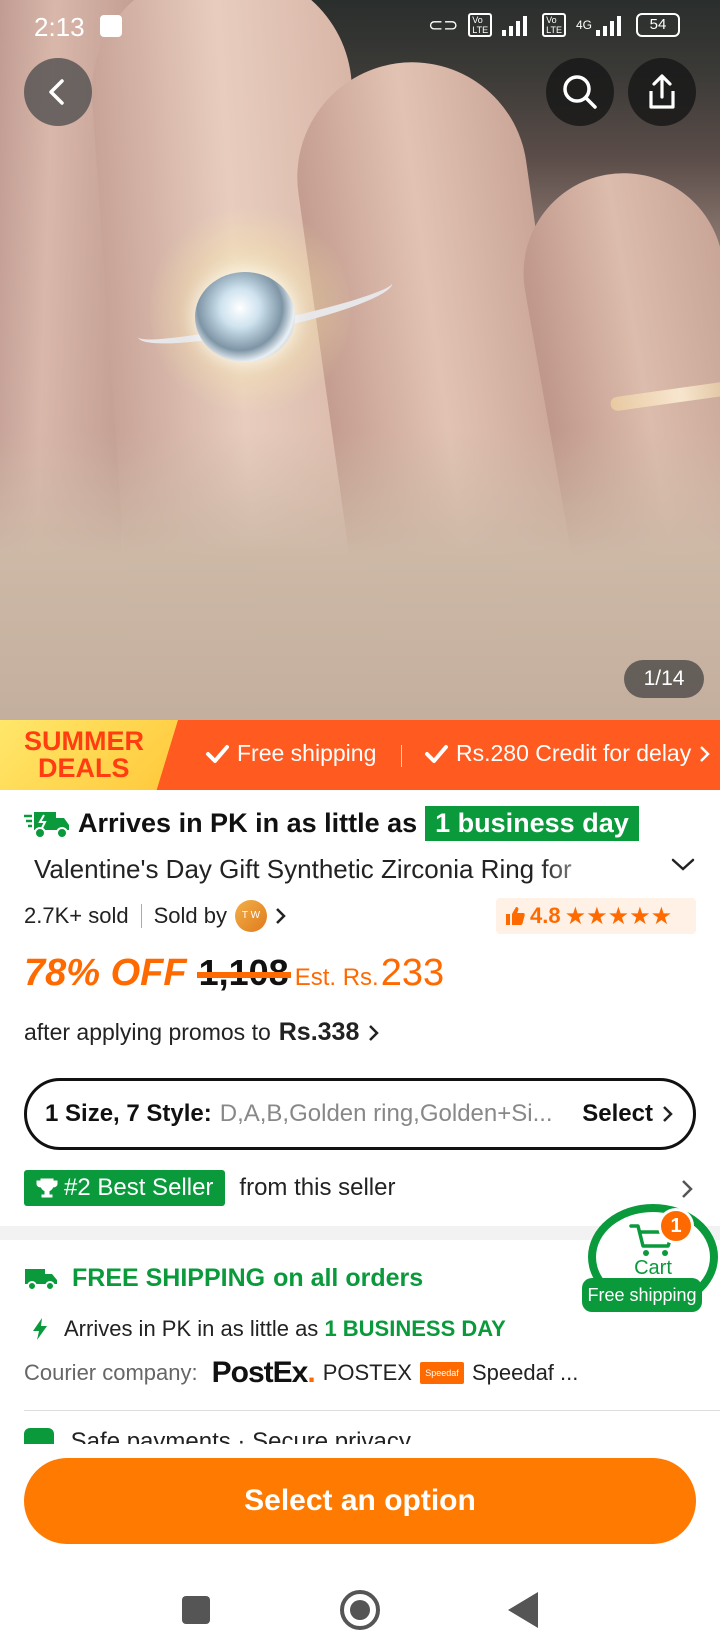  I want to click on home-button, so click(360, 1610).